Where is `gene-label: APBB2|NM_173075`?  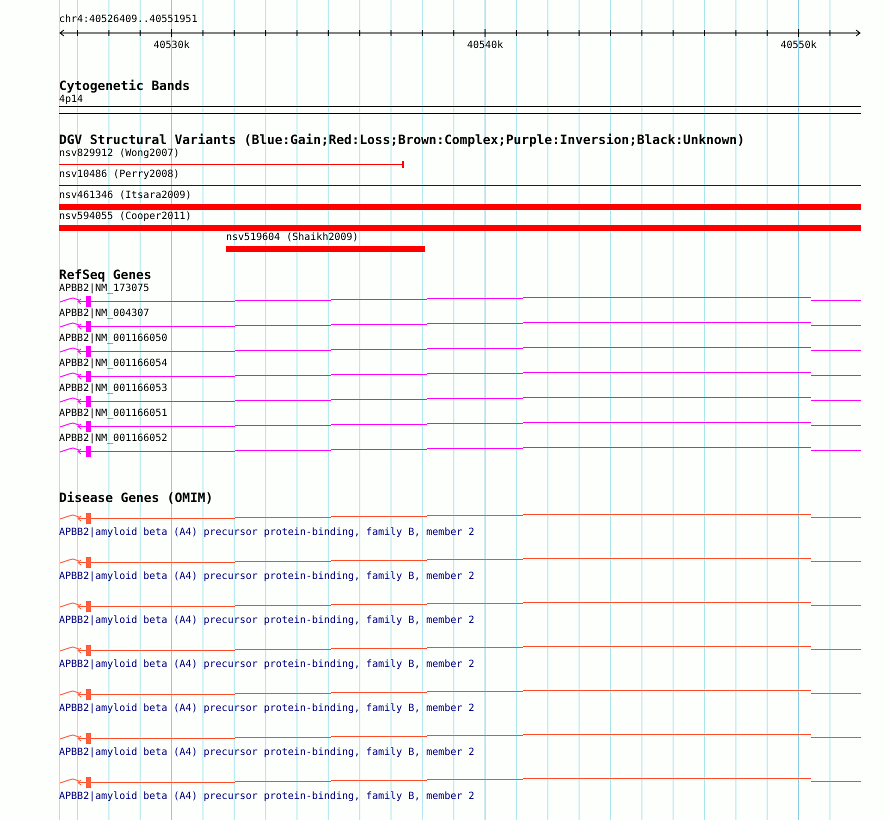 gene-label: APBB2|NM_173075 is located at coordinates (104, 289).